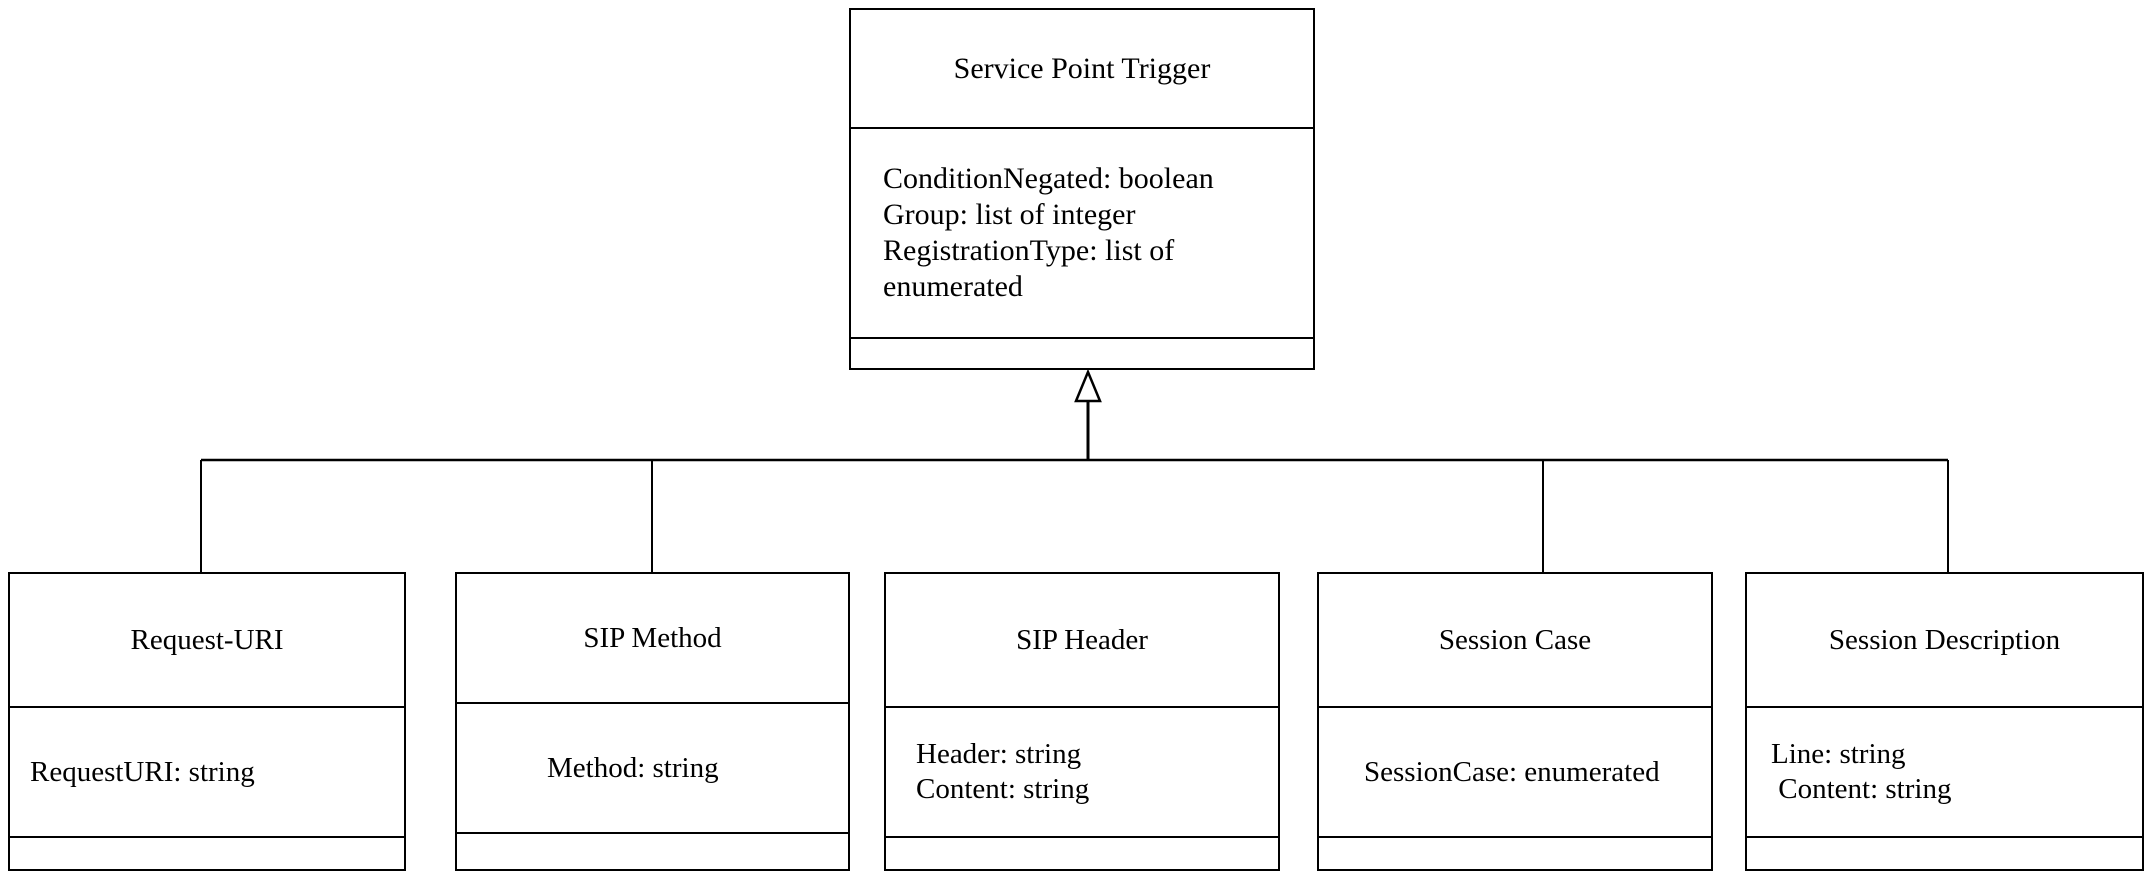 This screenshot has height=883, width=2156. I want to click on attribute: Group: list of integer, so click(1009, 214).